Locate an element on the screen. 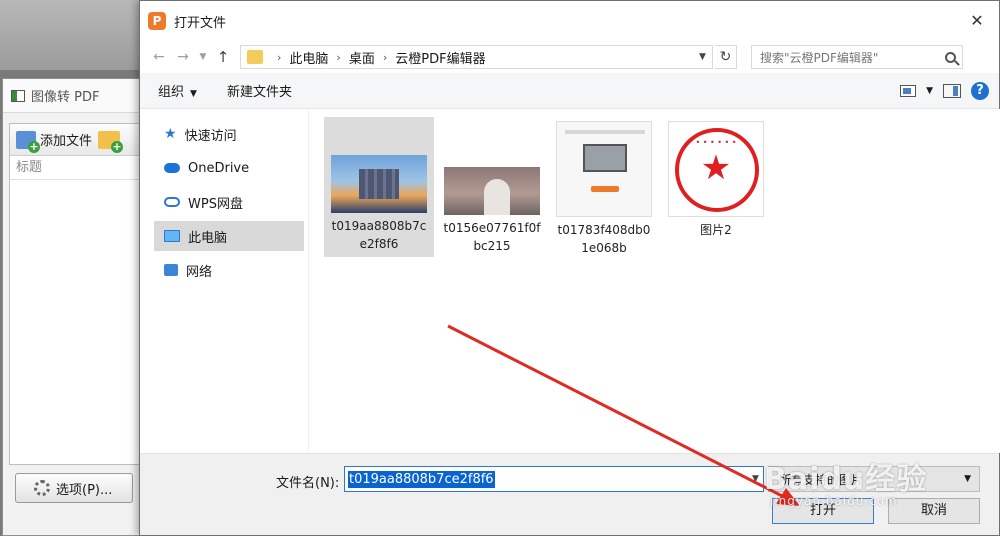 The height and width of the screenshot is (536, 1000). filename-history-chevron-icon: ▼ is located at coordinates (755, 479).